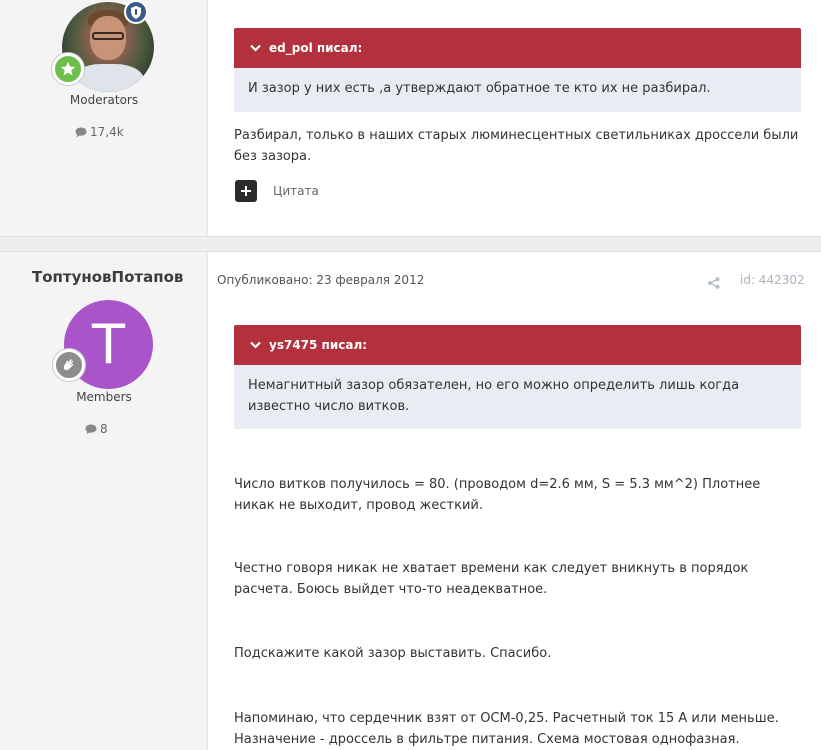 The image size is (821, 750). I want to click on multiquote-button, so click(246, 191).